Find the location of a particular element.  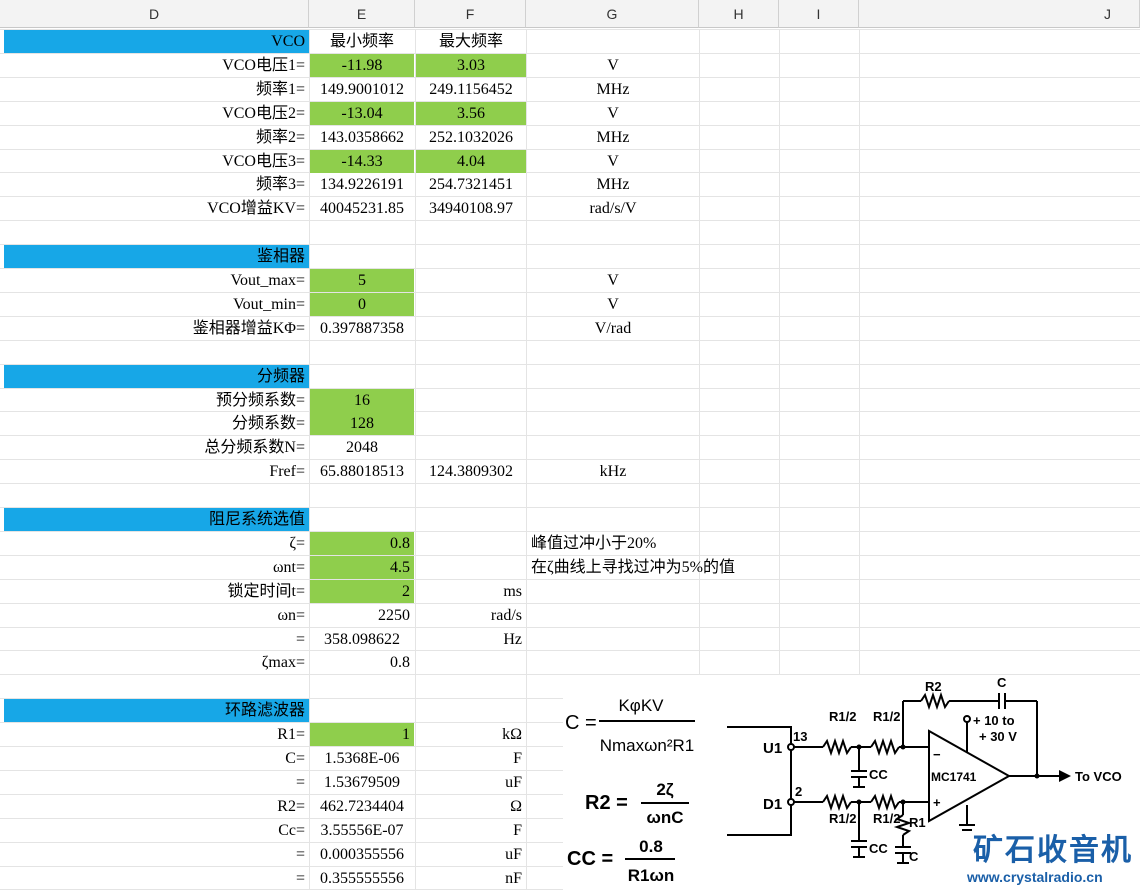

cell-f: 最大频率 is located at coordinates (471, 41).